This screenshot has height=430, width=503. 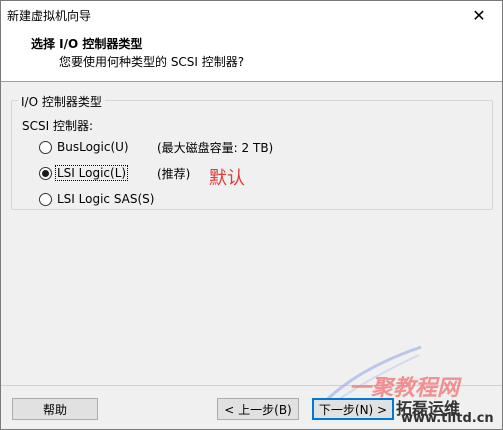 What do you see at coordinates (215, 148) in the screenshot?
I see `buslogic-note: (最大磁盘容量: 2 TB)` at bounding box center [215, 148].